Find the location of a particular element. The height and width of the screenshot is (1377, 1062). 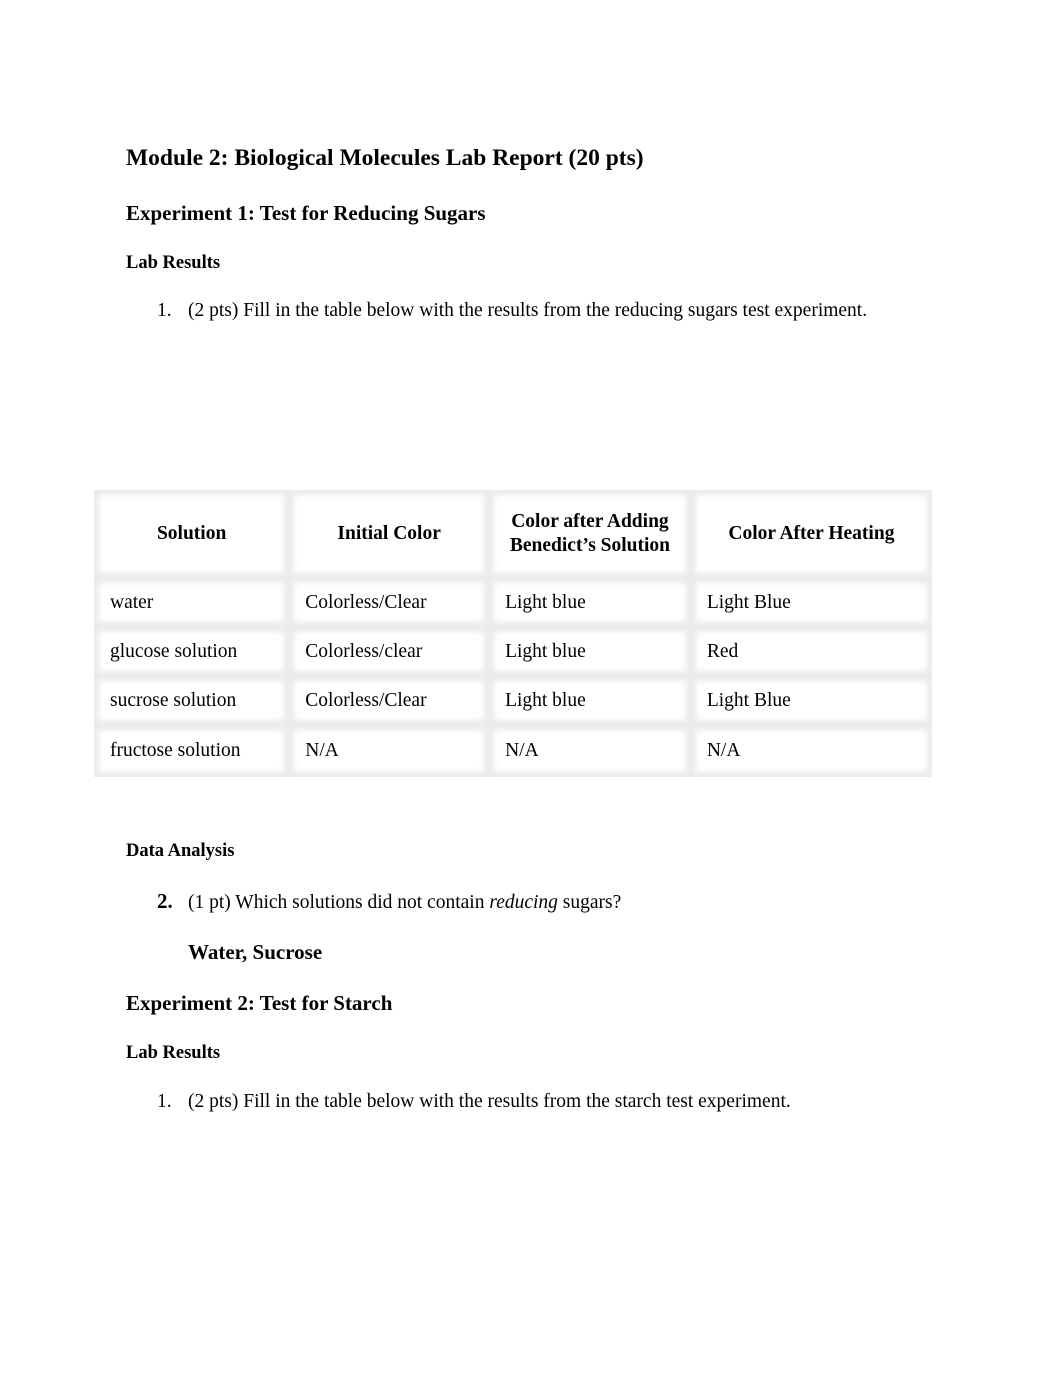

question-number: 2. is located at coordinates (165, 901).